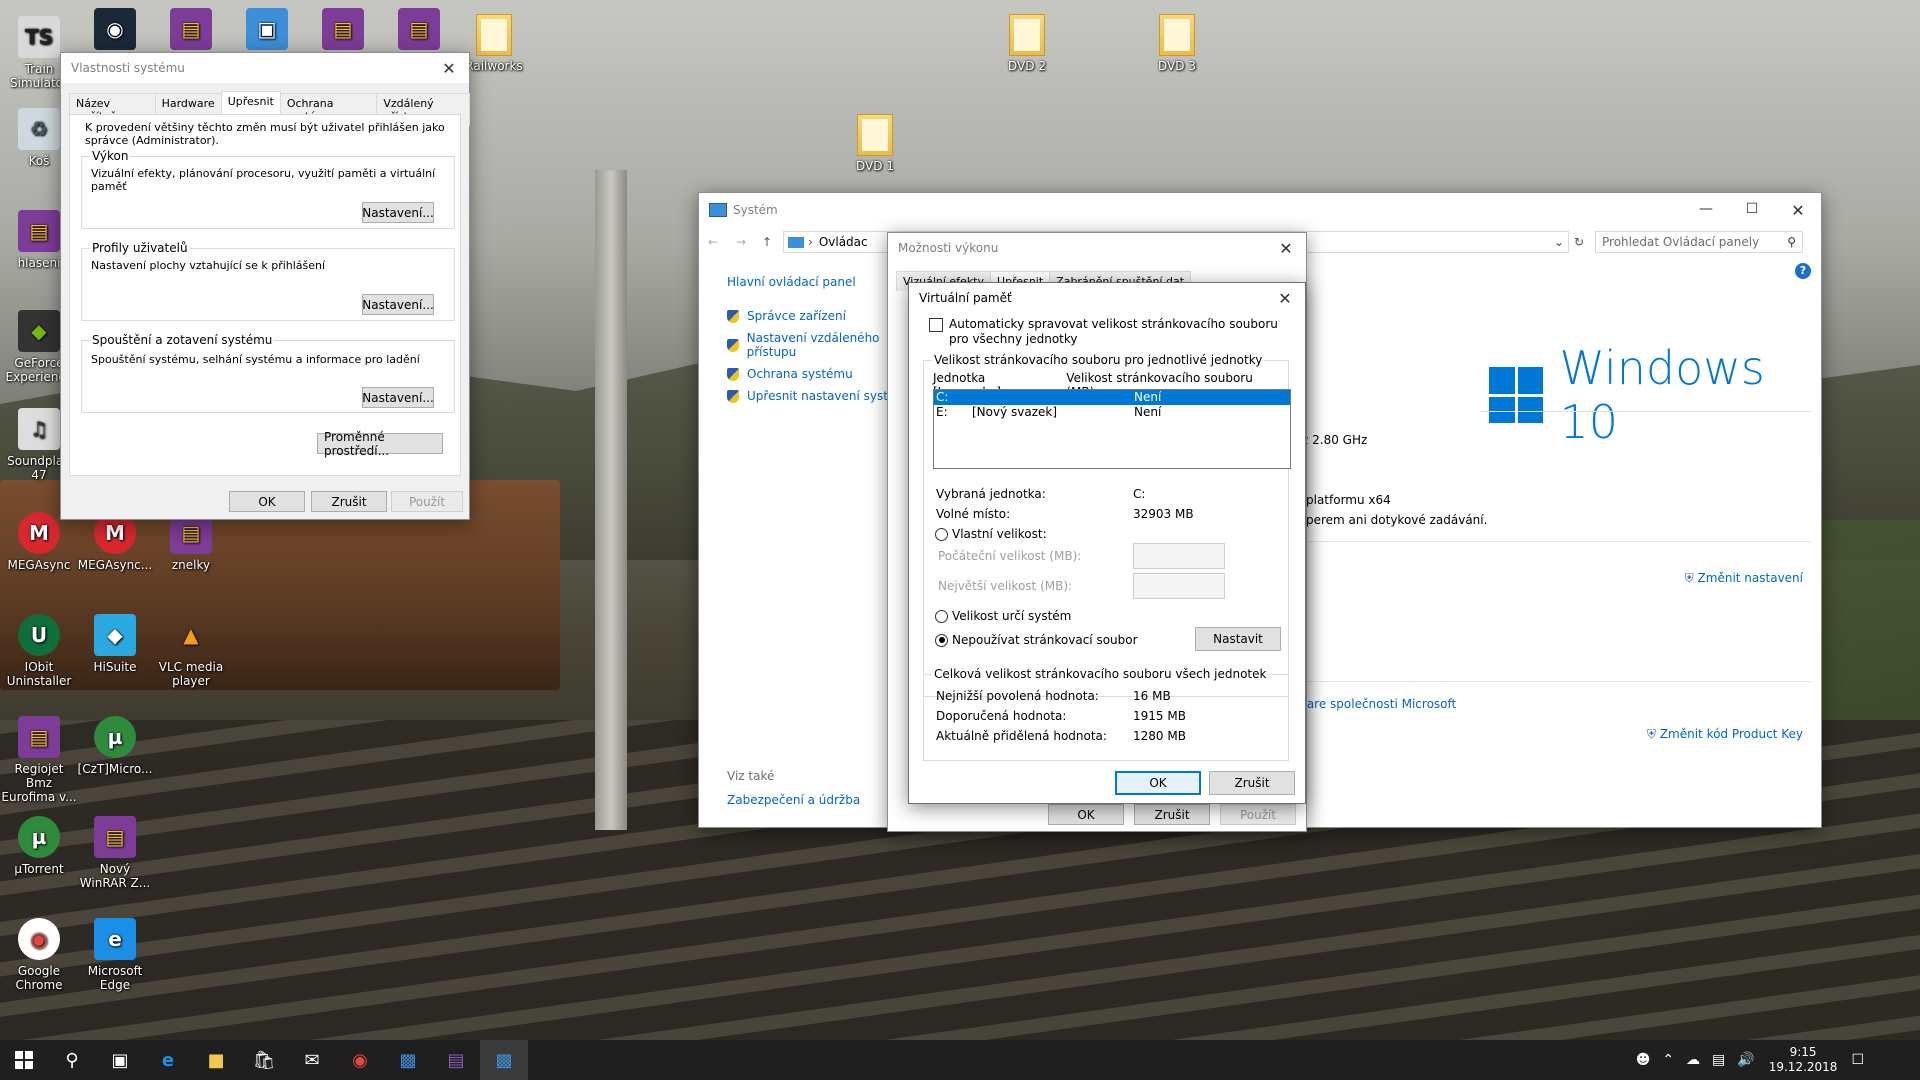 This screenshot has height=1080, width=1920. Describe the element at coordinates (1036, 640) in the screenshot. I see `no-paging-option: Nepoužívat stránkovací soubor` at that location.